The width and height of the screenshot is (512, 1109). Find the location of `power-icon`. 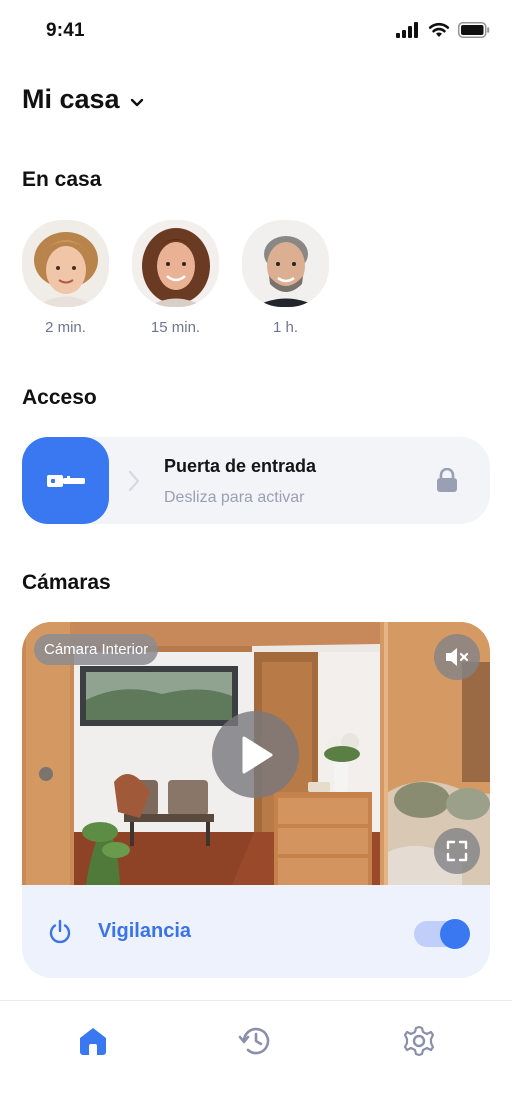

power-icon is located at coordinates (60, 931).